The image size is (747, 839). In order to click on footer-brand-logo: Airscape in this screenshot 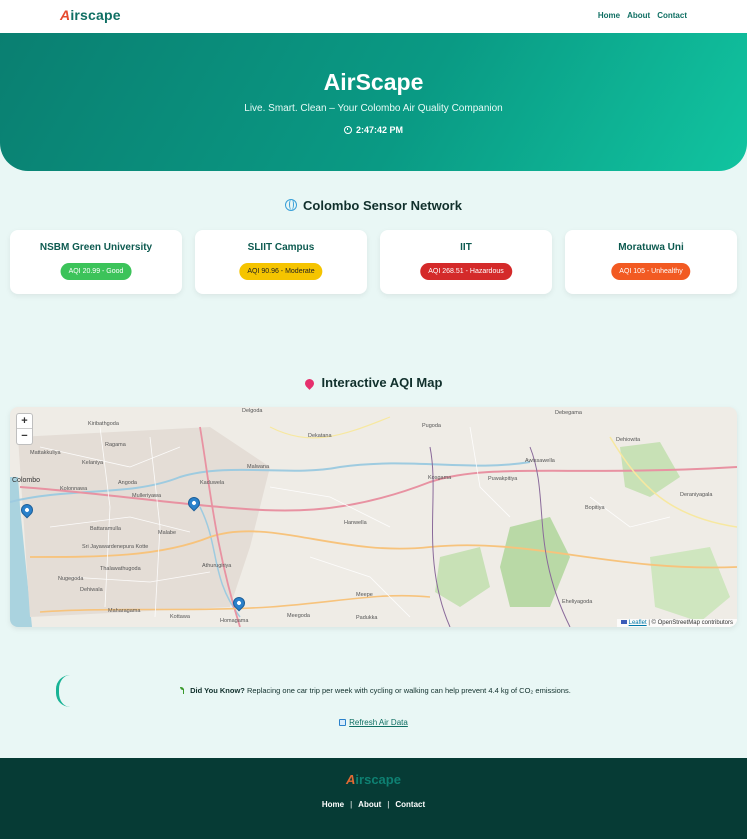, I will do `click(373, 779)`.